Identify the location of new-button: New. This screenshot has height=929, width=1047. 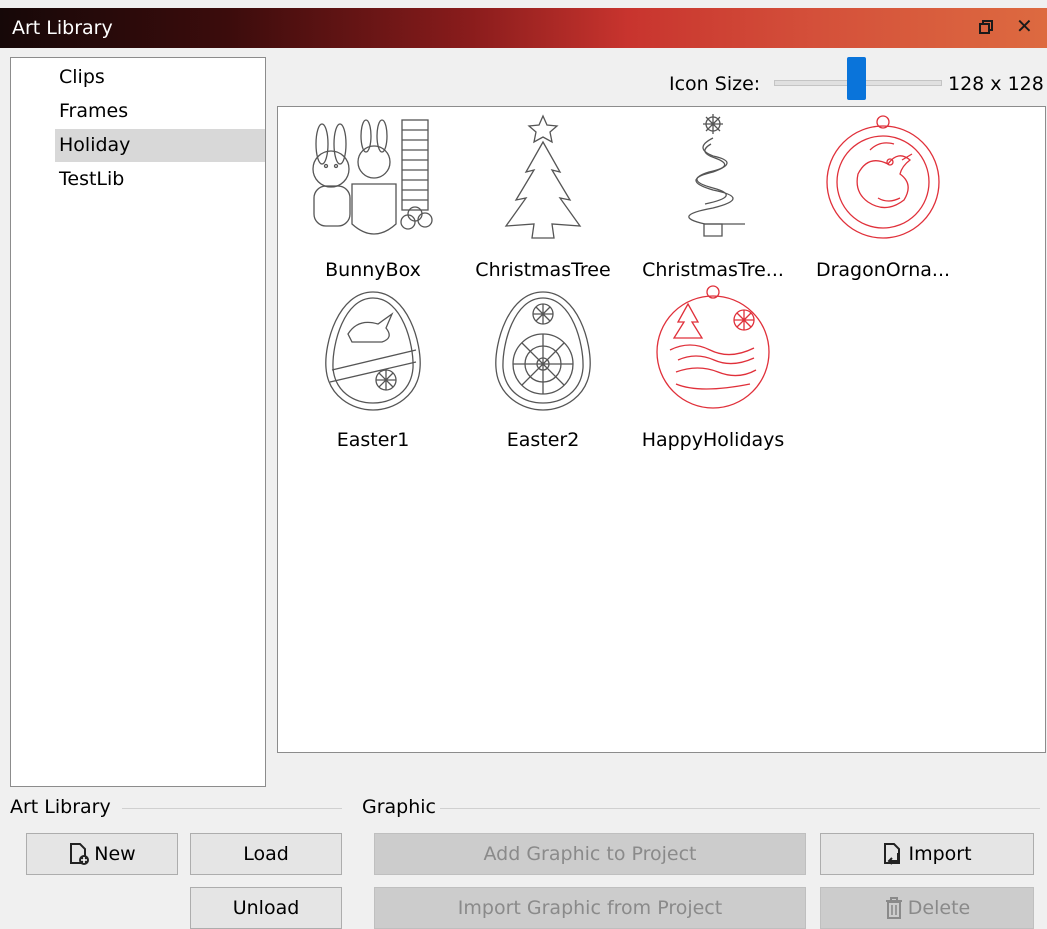
(102, 854).